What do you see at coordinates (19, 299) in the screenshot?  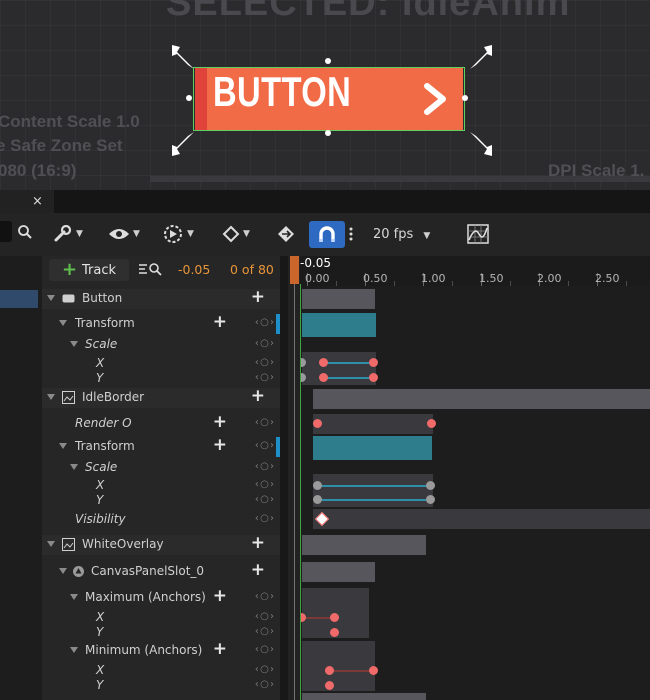 I see `selected-animation-item` at bounding box center [19, 299].